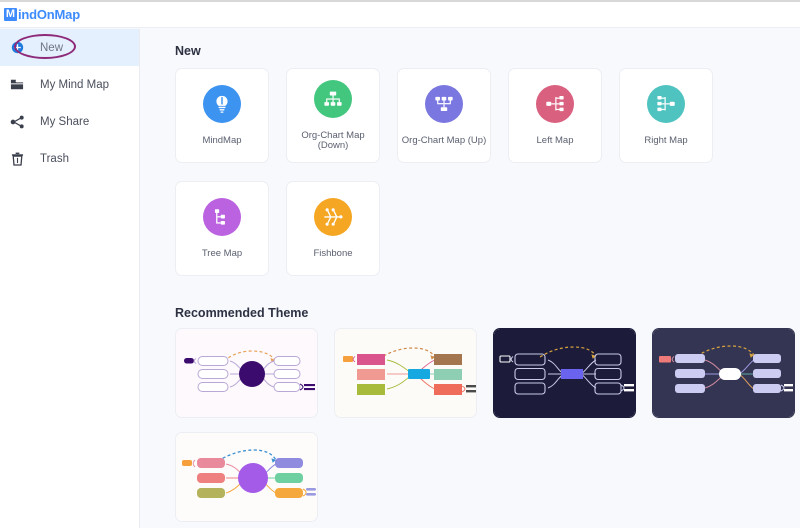 The width and height of the screenshot is (800, 528). I want to click on new-card-org-chart-up-label: Org-Chart Map (Up), so click(444, 140).